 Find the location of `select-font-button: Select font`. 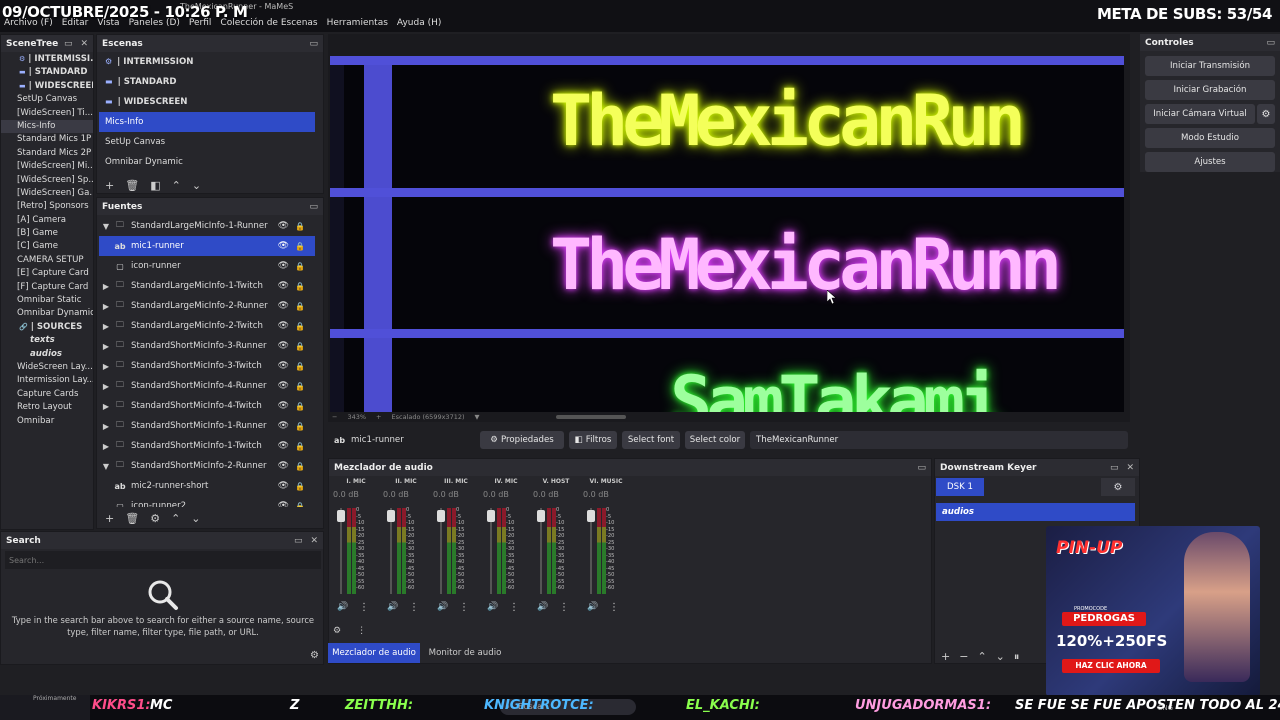

select-font-button: Select font is located at coordinates (651, 440).